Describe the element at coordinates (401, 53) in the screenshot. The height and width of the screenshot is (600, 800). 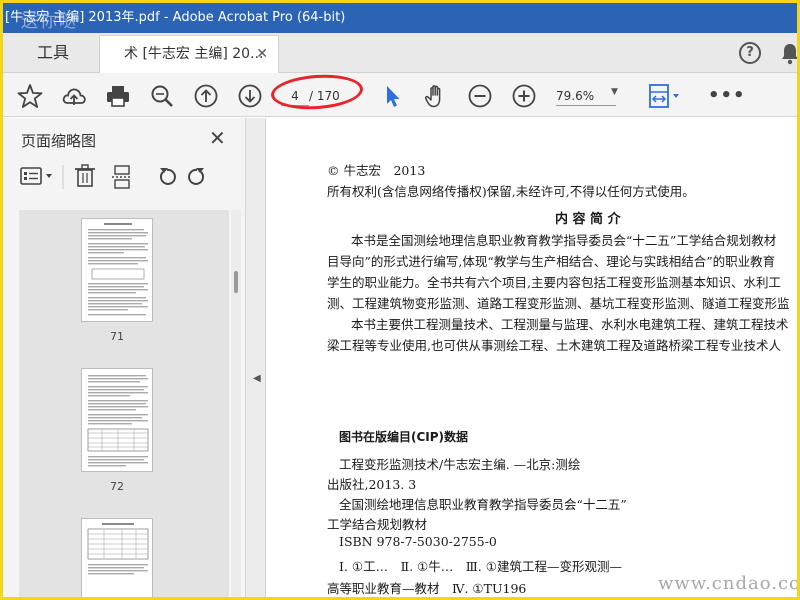
I see `tab-bar: 工具 术 [牛志宏 主编] 20... ✕ ?` at that location.